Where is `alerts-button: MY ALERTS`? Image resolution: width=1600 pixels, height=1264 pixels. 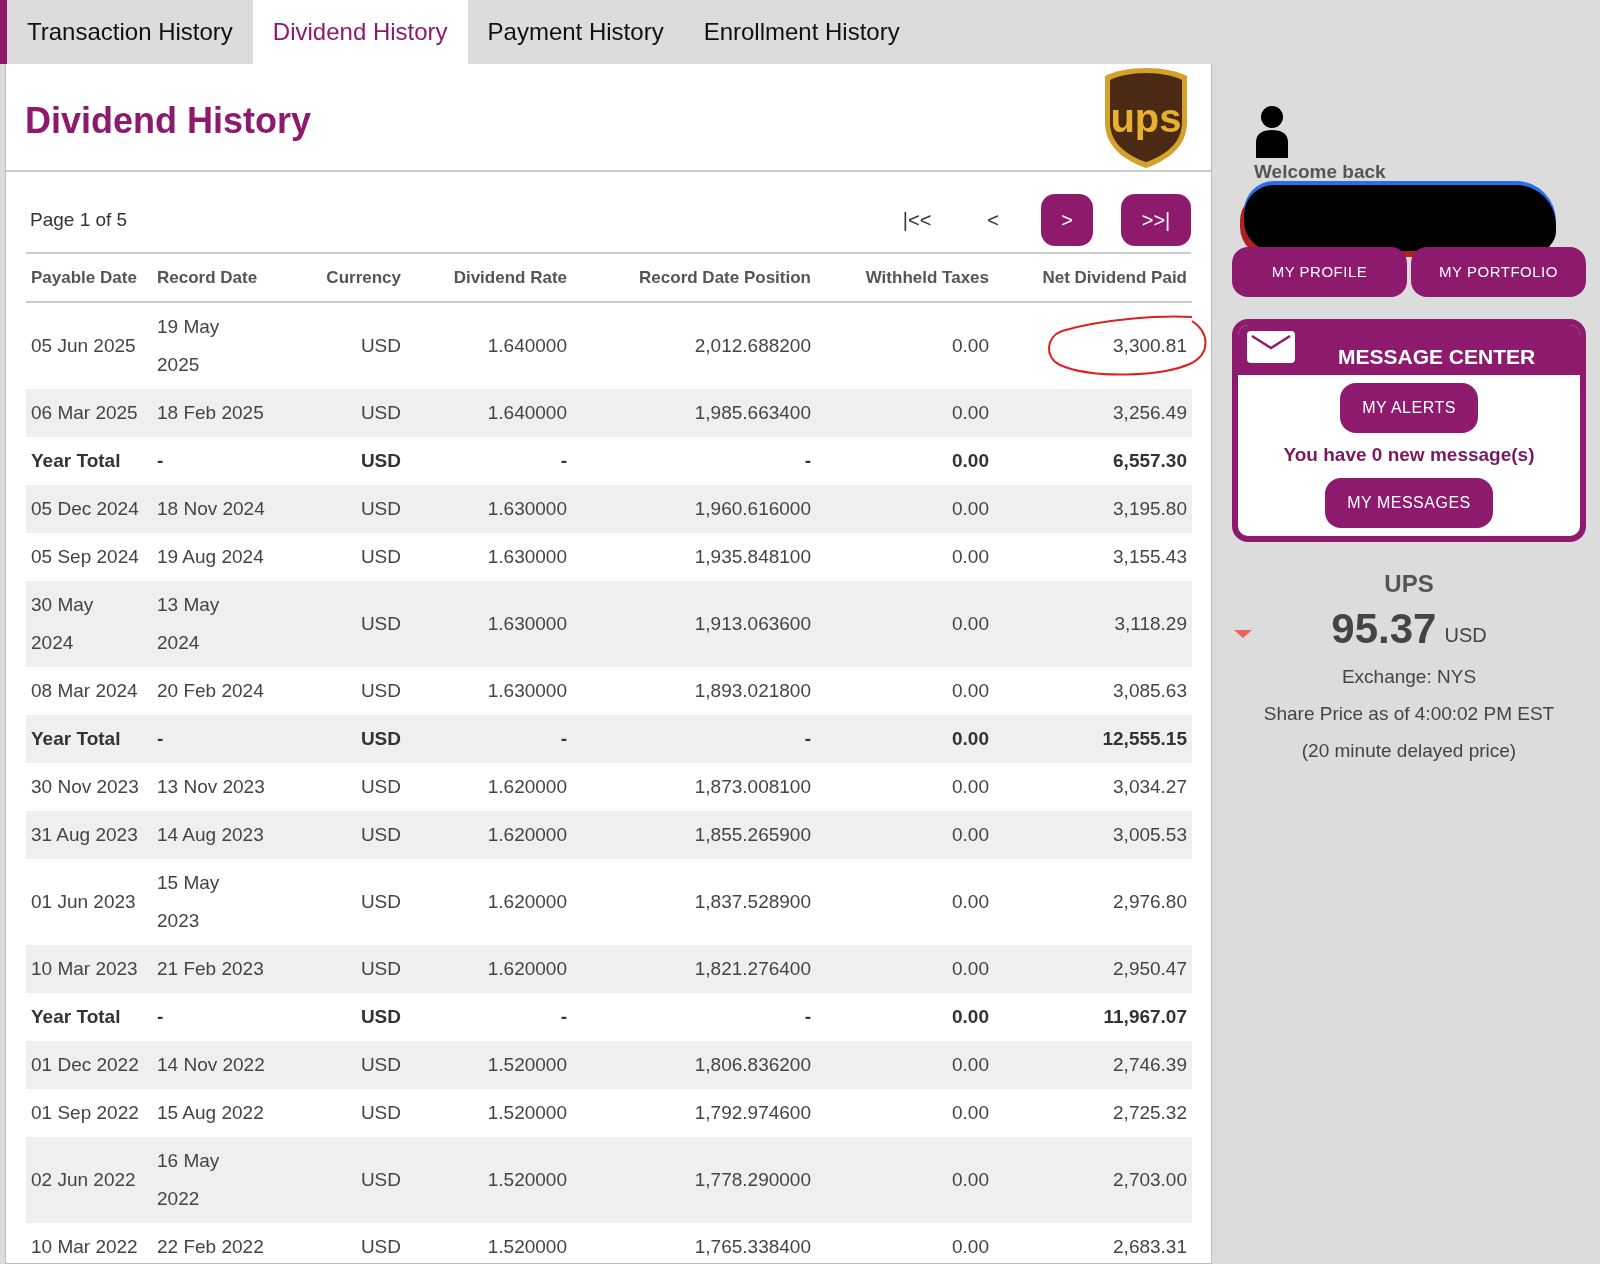
alerts-button: MY ALERTS is located at coordinates (1409, 408).